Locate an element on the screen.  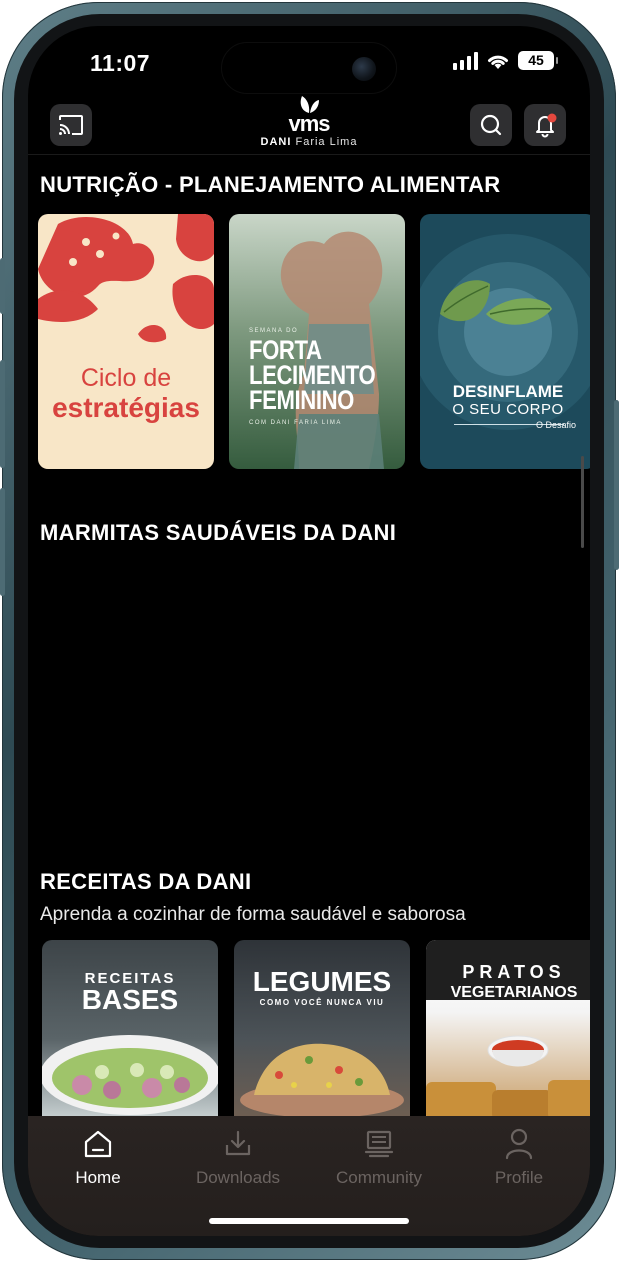
home-icon is located at coordinates (98, 1144).